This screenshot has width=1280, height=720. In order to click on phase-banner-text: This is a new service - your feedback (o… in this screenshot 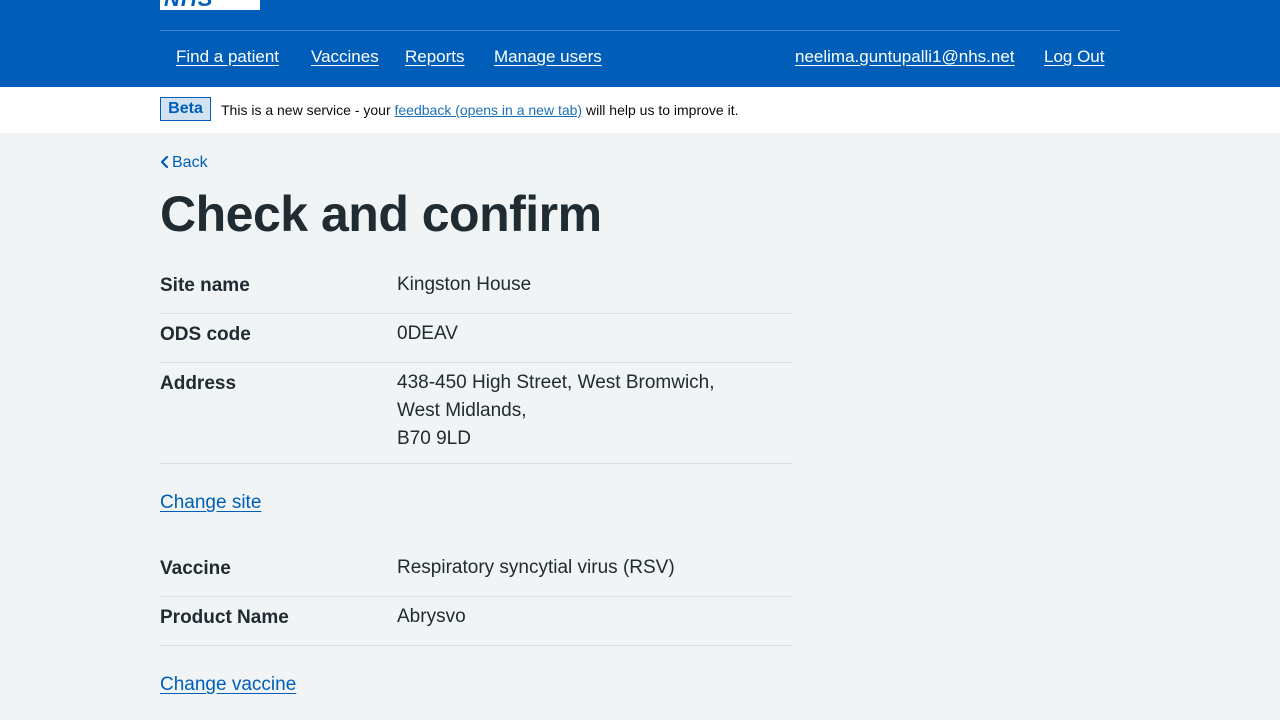, I will do `click(479, 110)`.